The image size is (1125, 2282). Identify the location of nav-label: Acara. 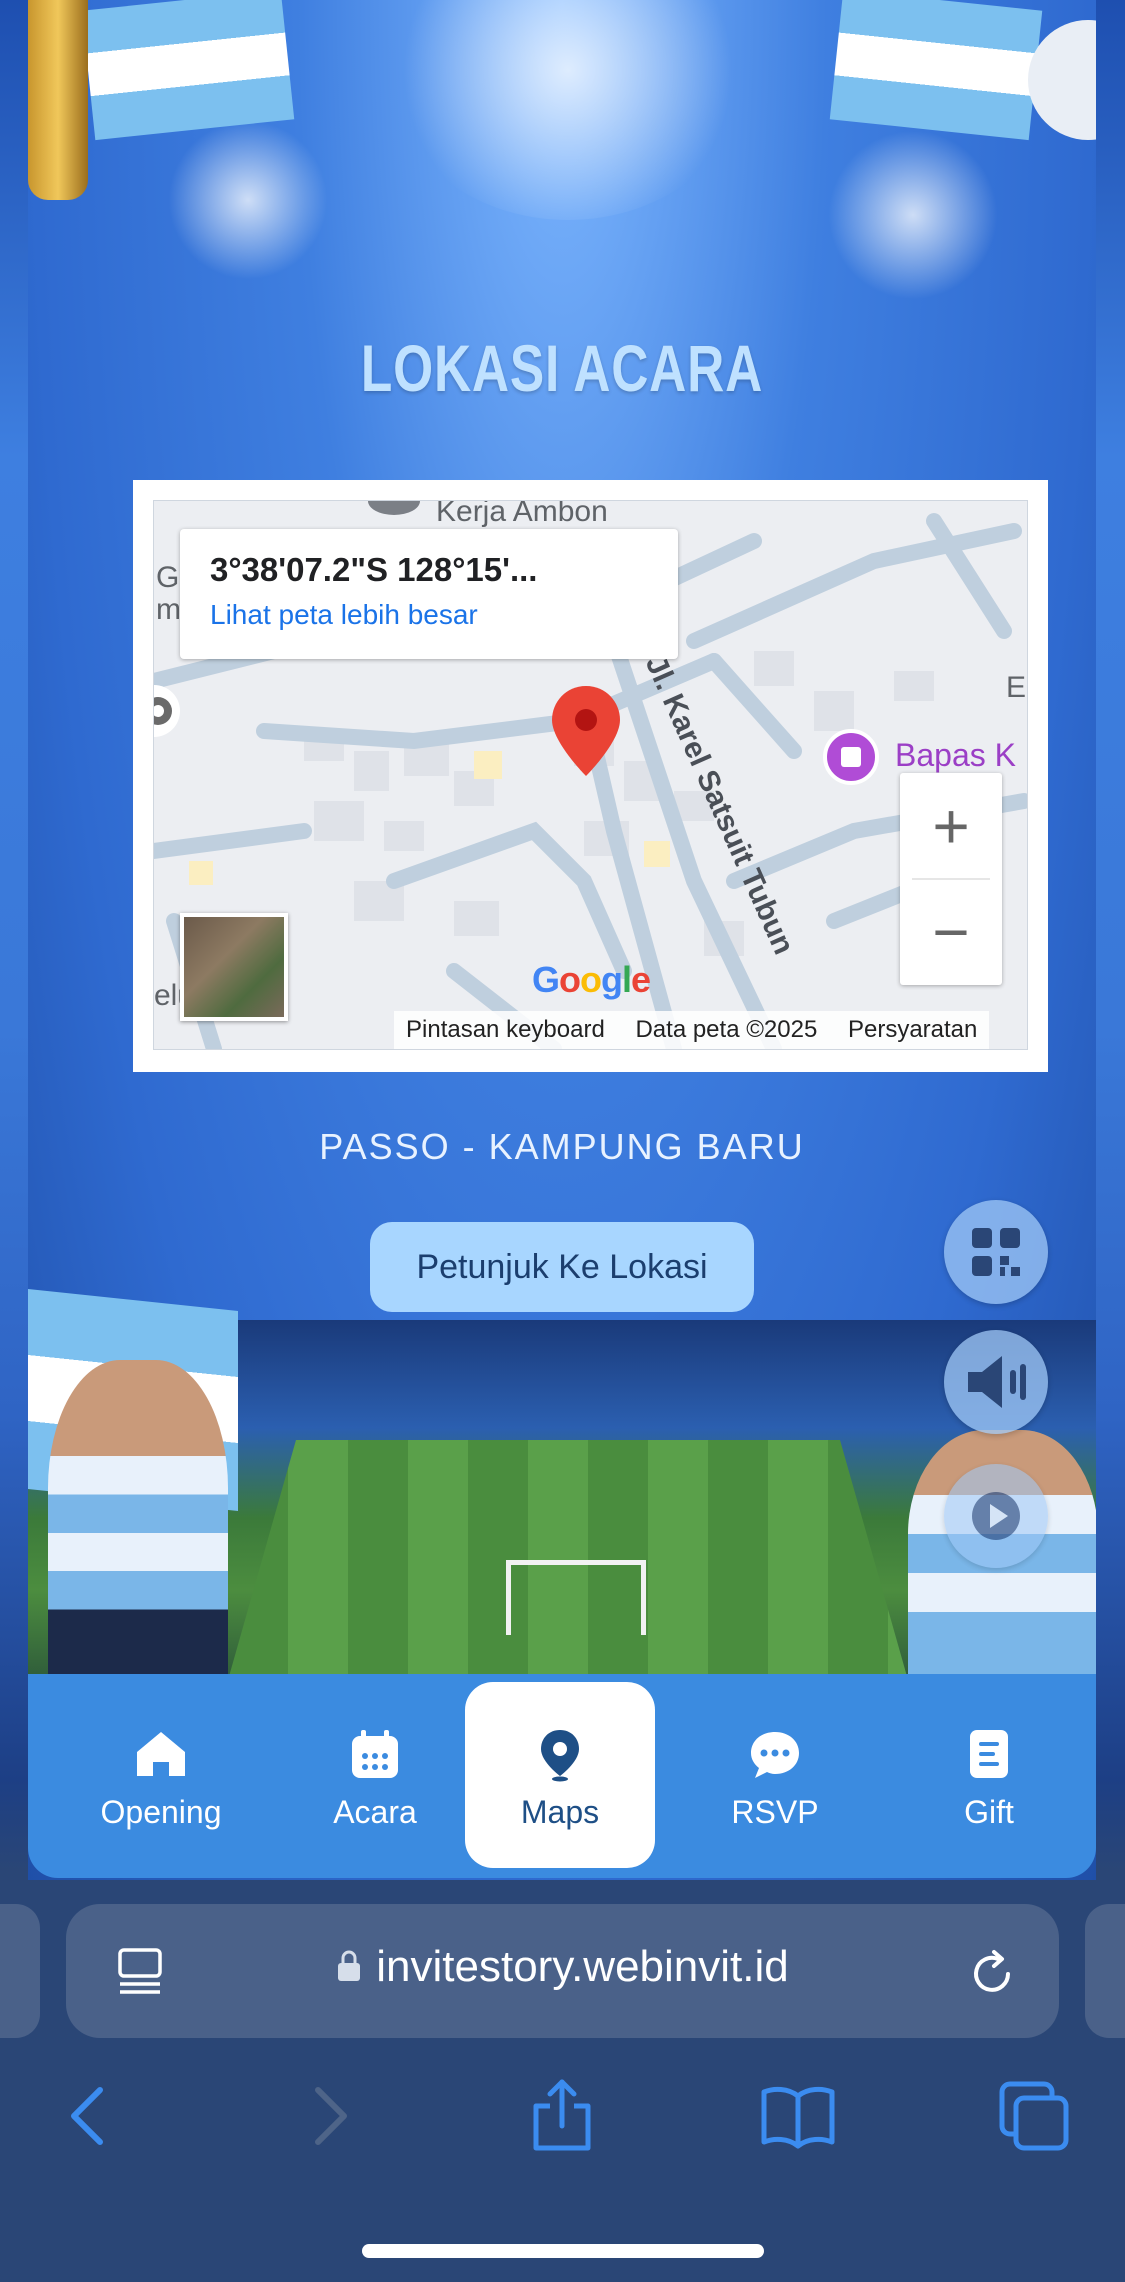
(375, 1812).